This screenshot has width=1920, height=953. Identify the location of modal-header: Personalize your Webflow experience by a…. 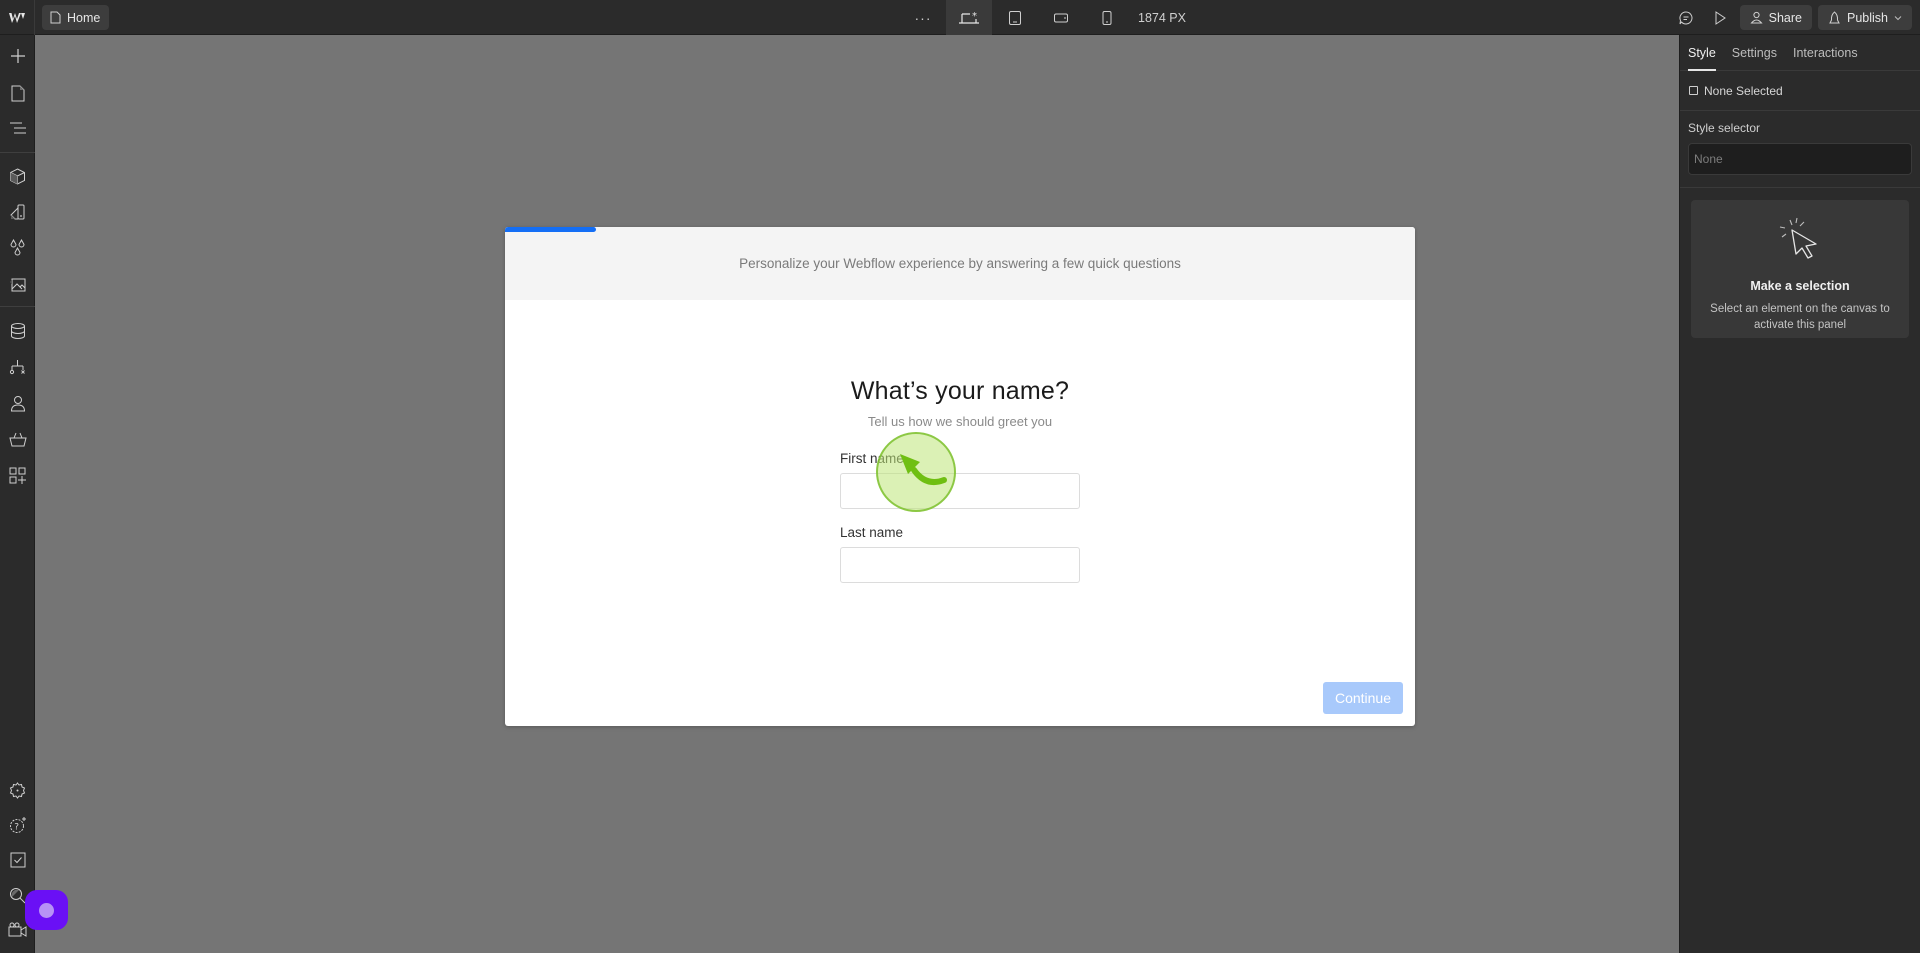
(960, 263).